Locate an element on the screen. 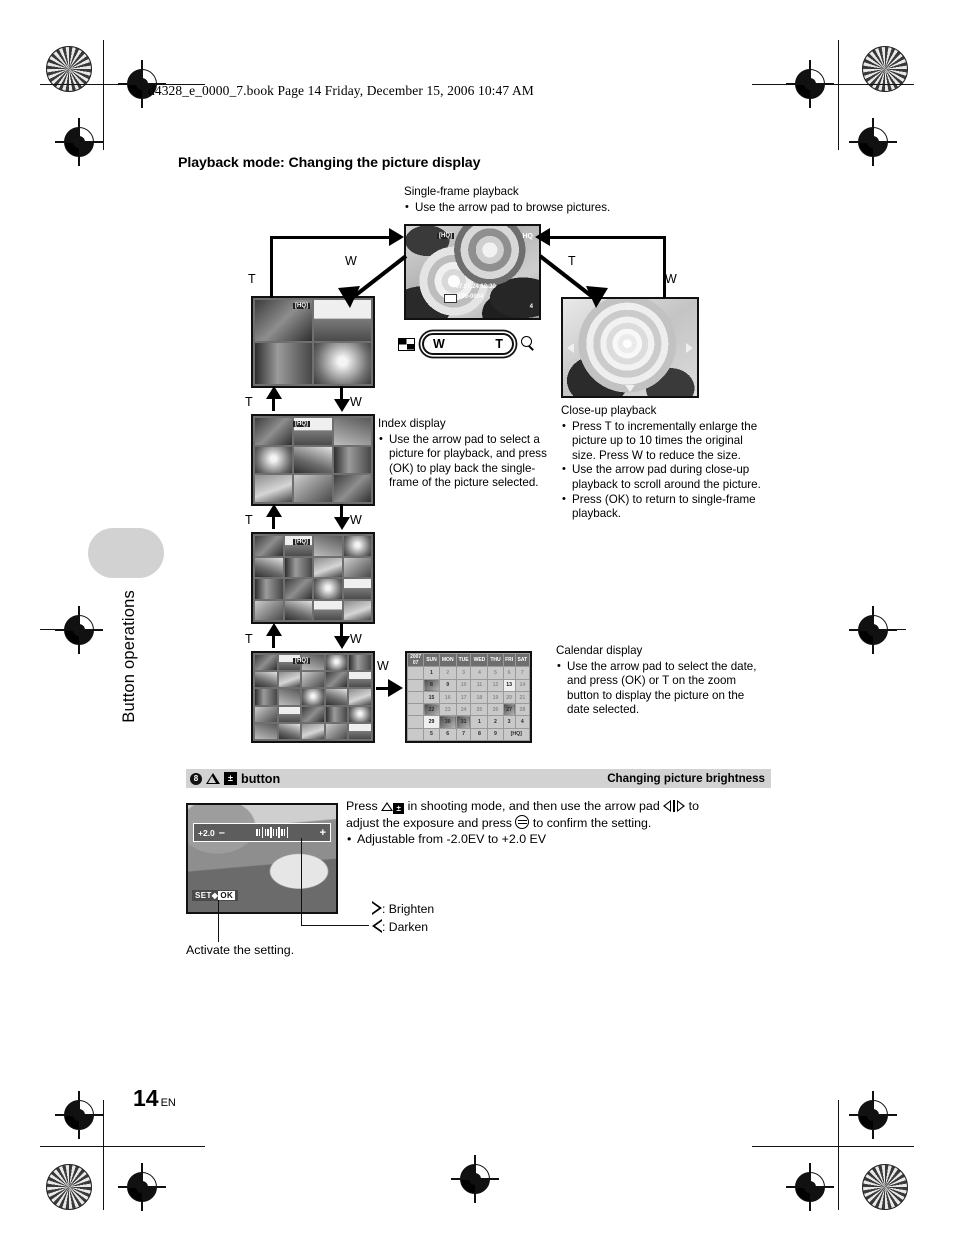  weekday-mon: MON is located at coordinates (447, 660).